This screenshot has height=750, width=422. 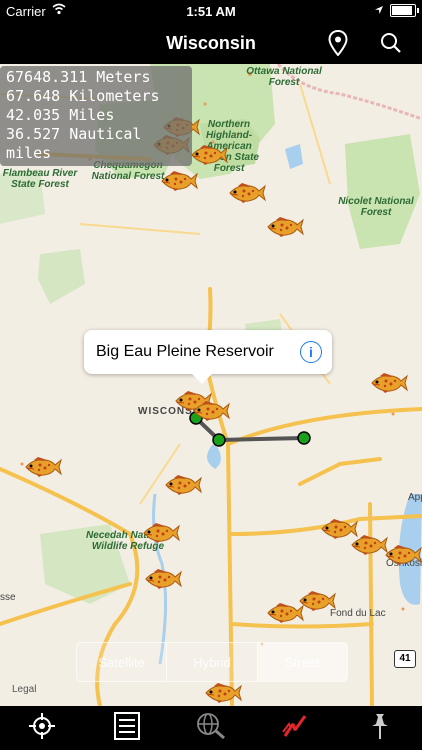 What do you see at coordinates (122, 662) in the screenshot?
I see `map-type-satellite: Satellite` at bounding box center [122, 662].